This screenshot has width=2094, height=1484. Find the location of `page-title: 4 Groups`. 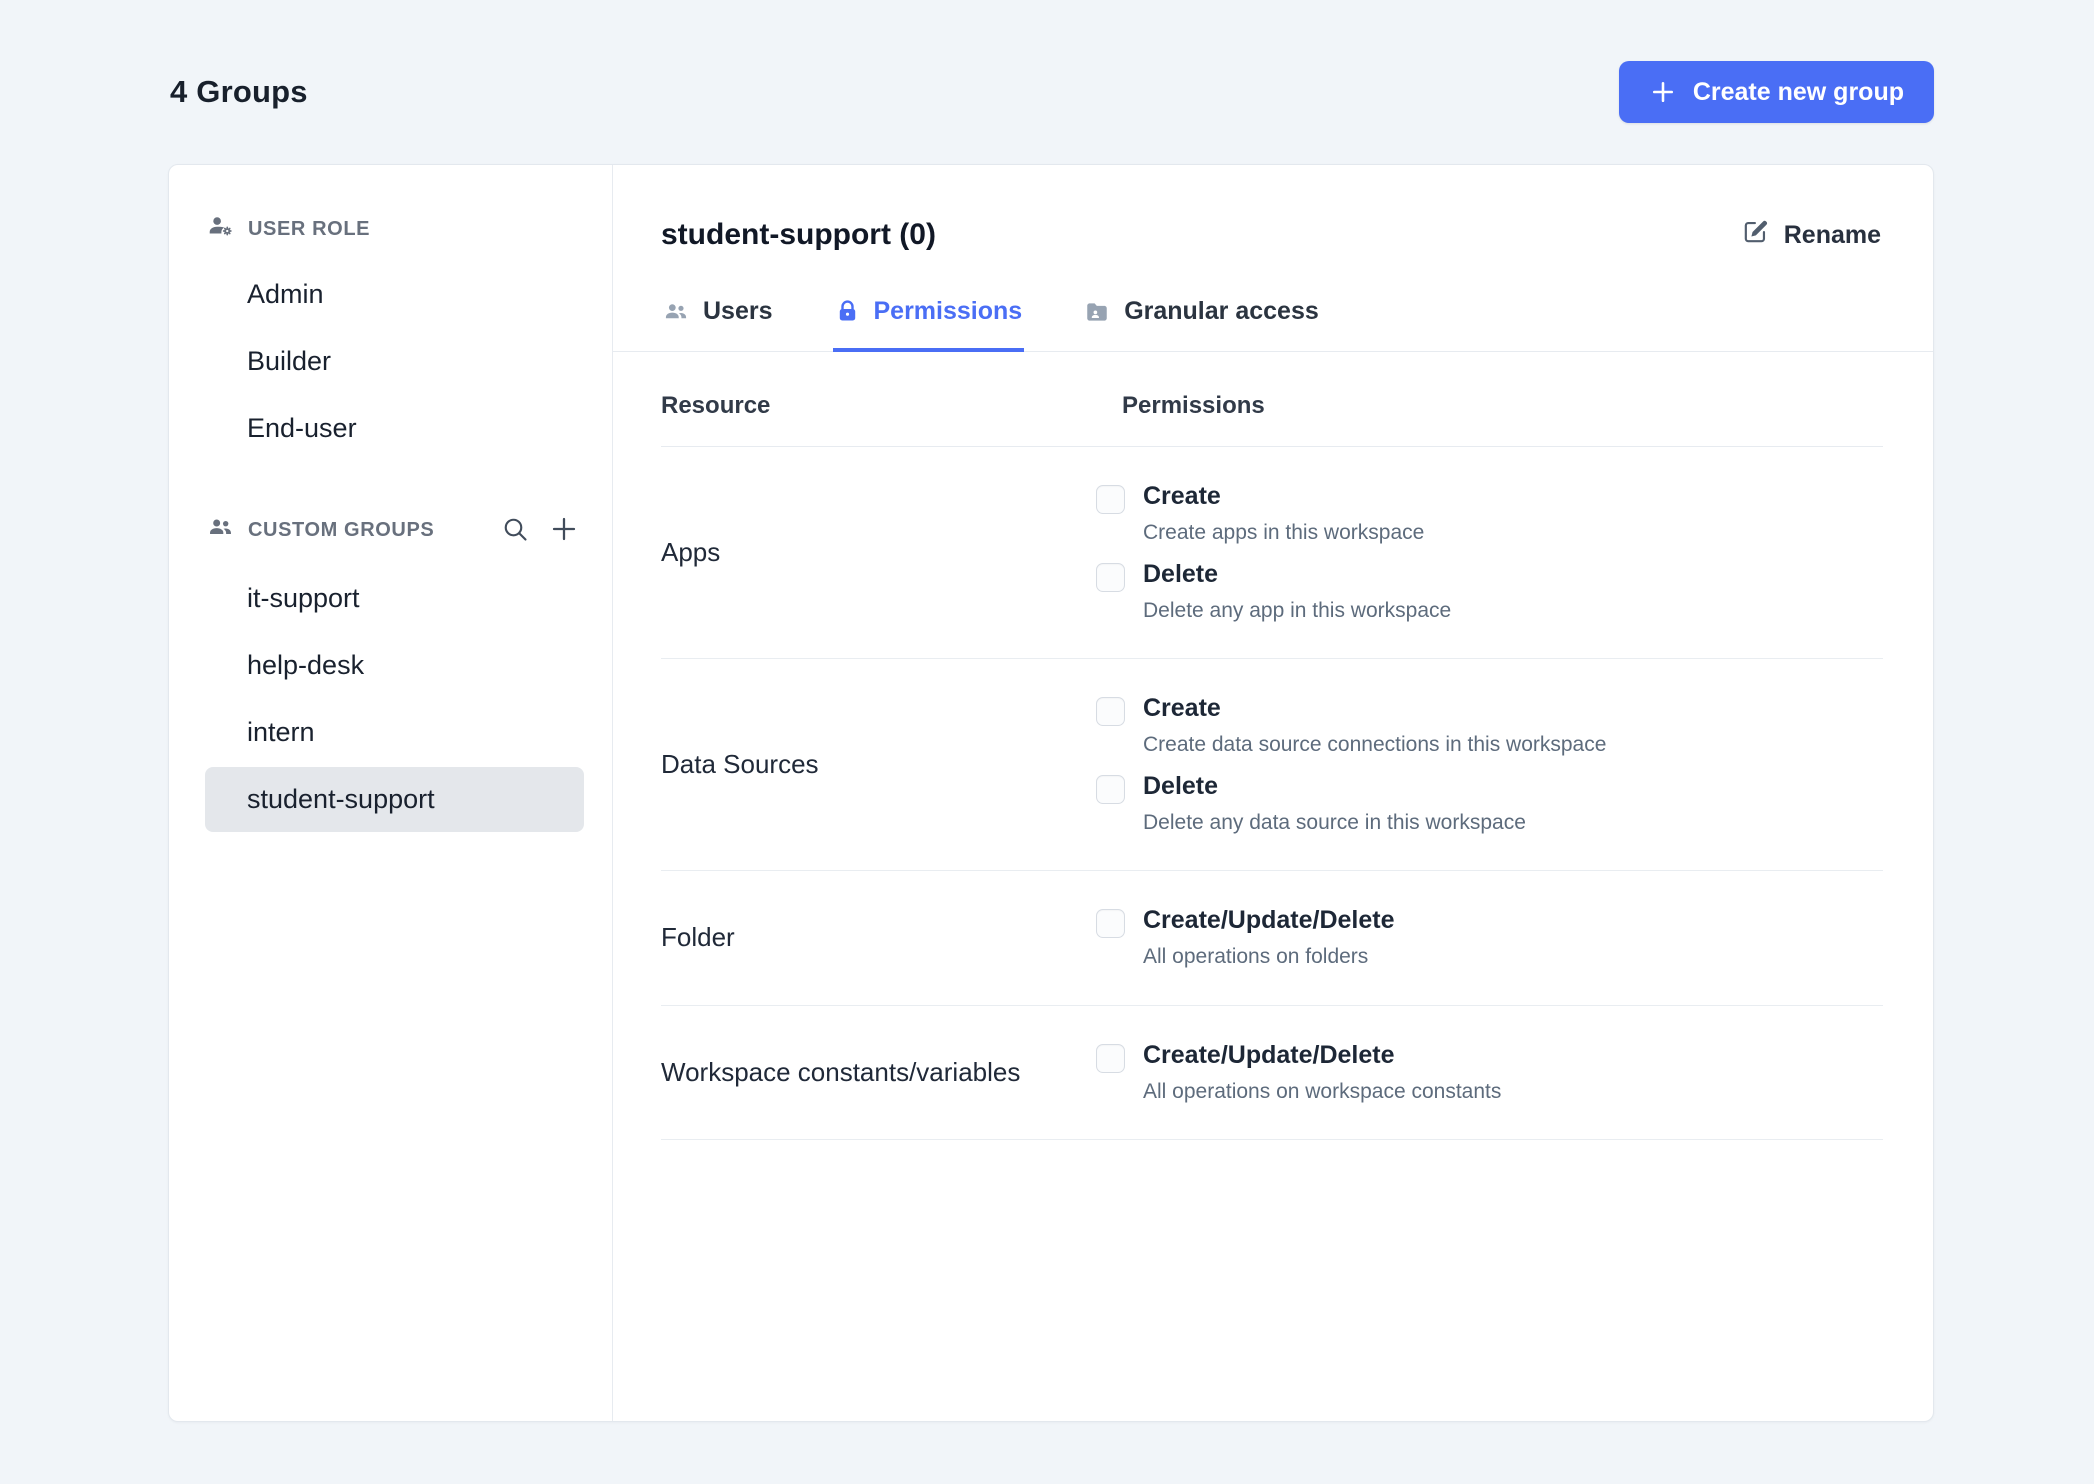

page-title: 4 Groups is located at coordinates (239, 91).